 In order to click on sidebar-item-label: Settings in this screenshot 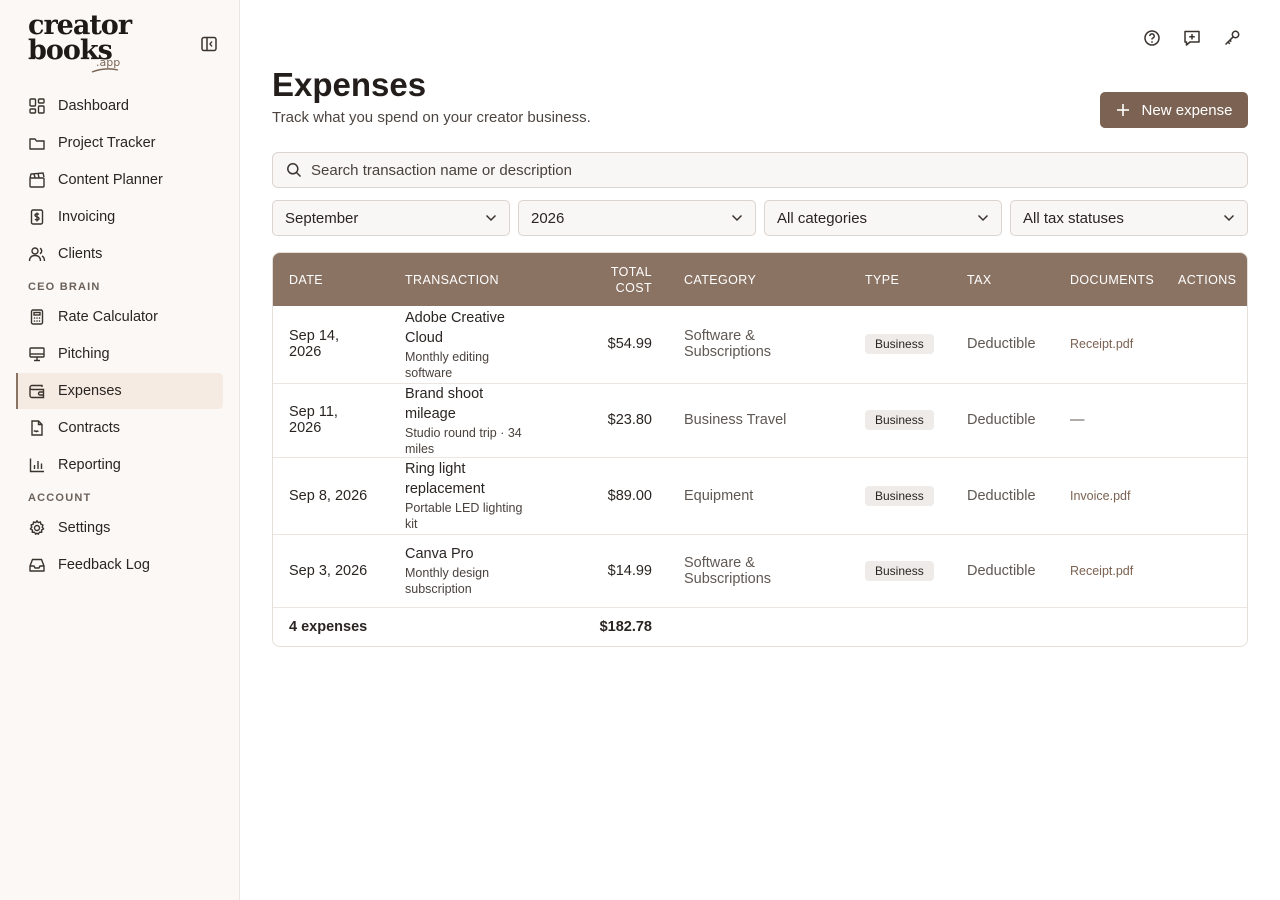, I will do `click(84, 528)`.